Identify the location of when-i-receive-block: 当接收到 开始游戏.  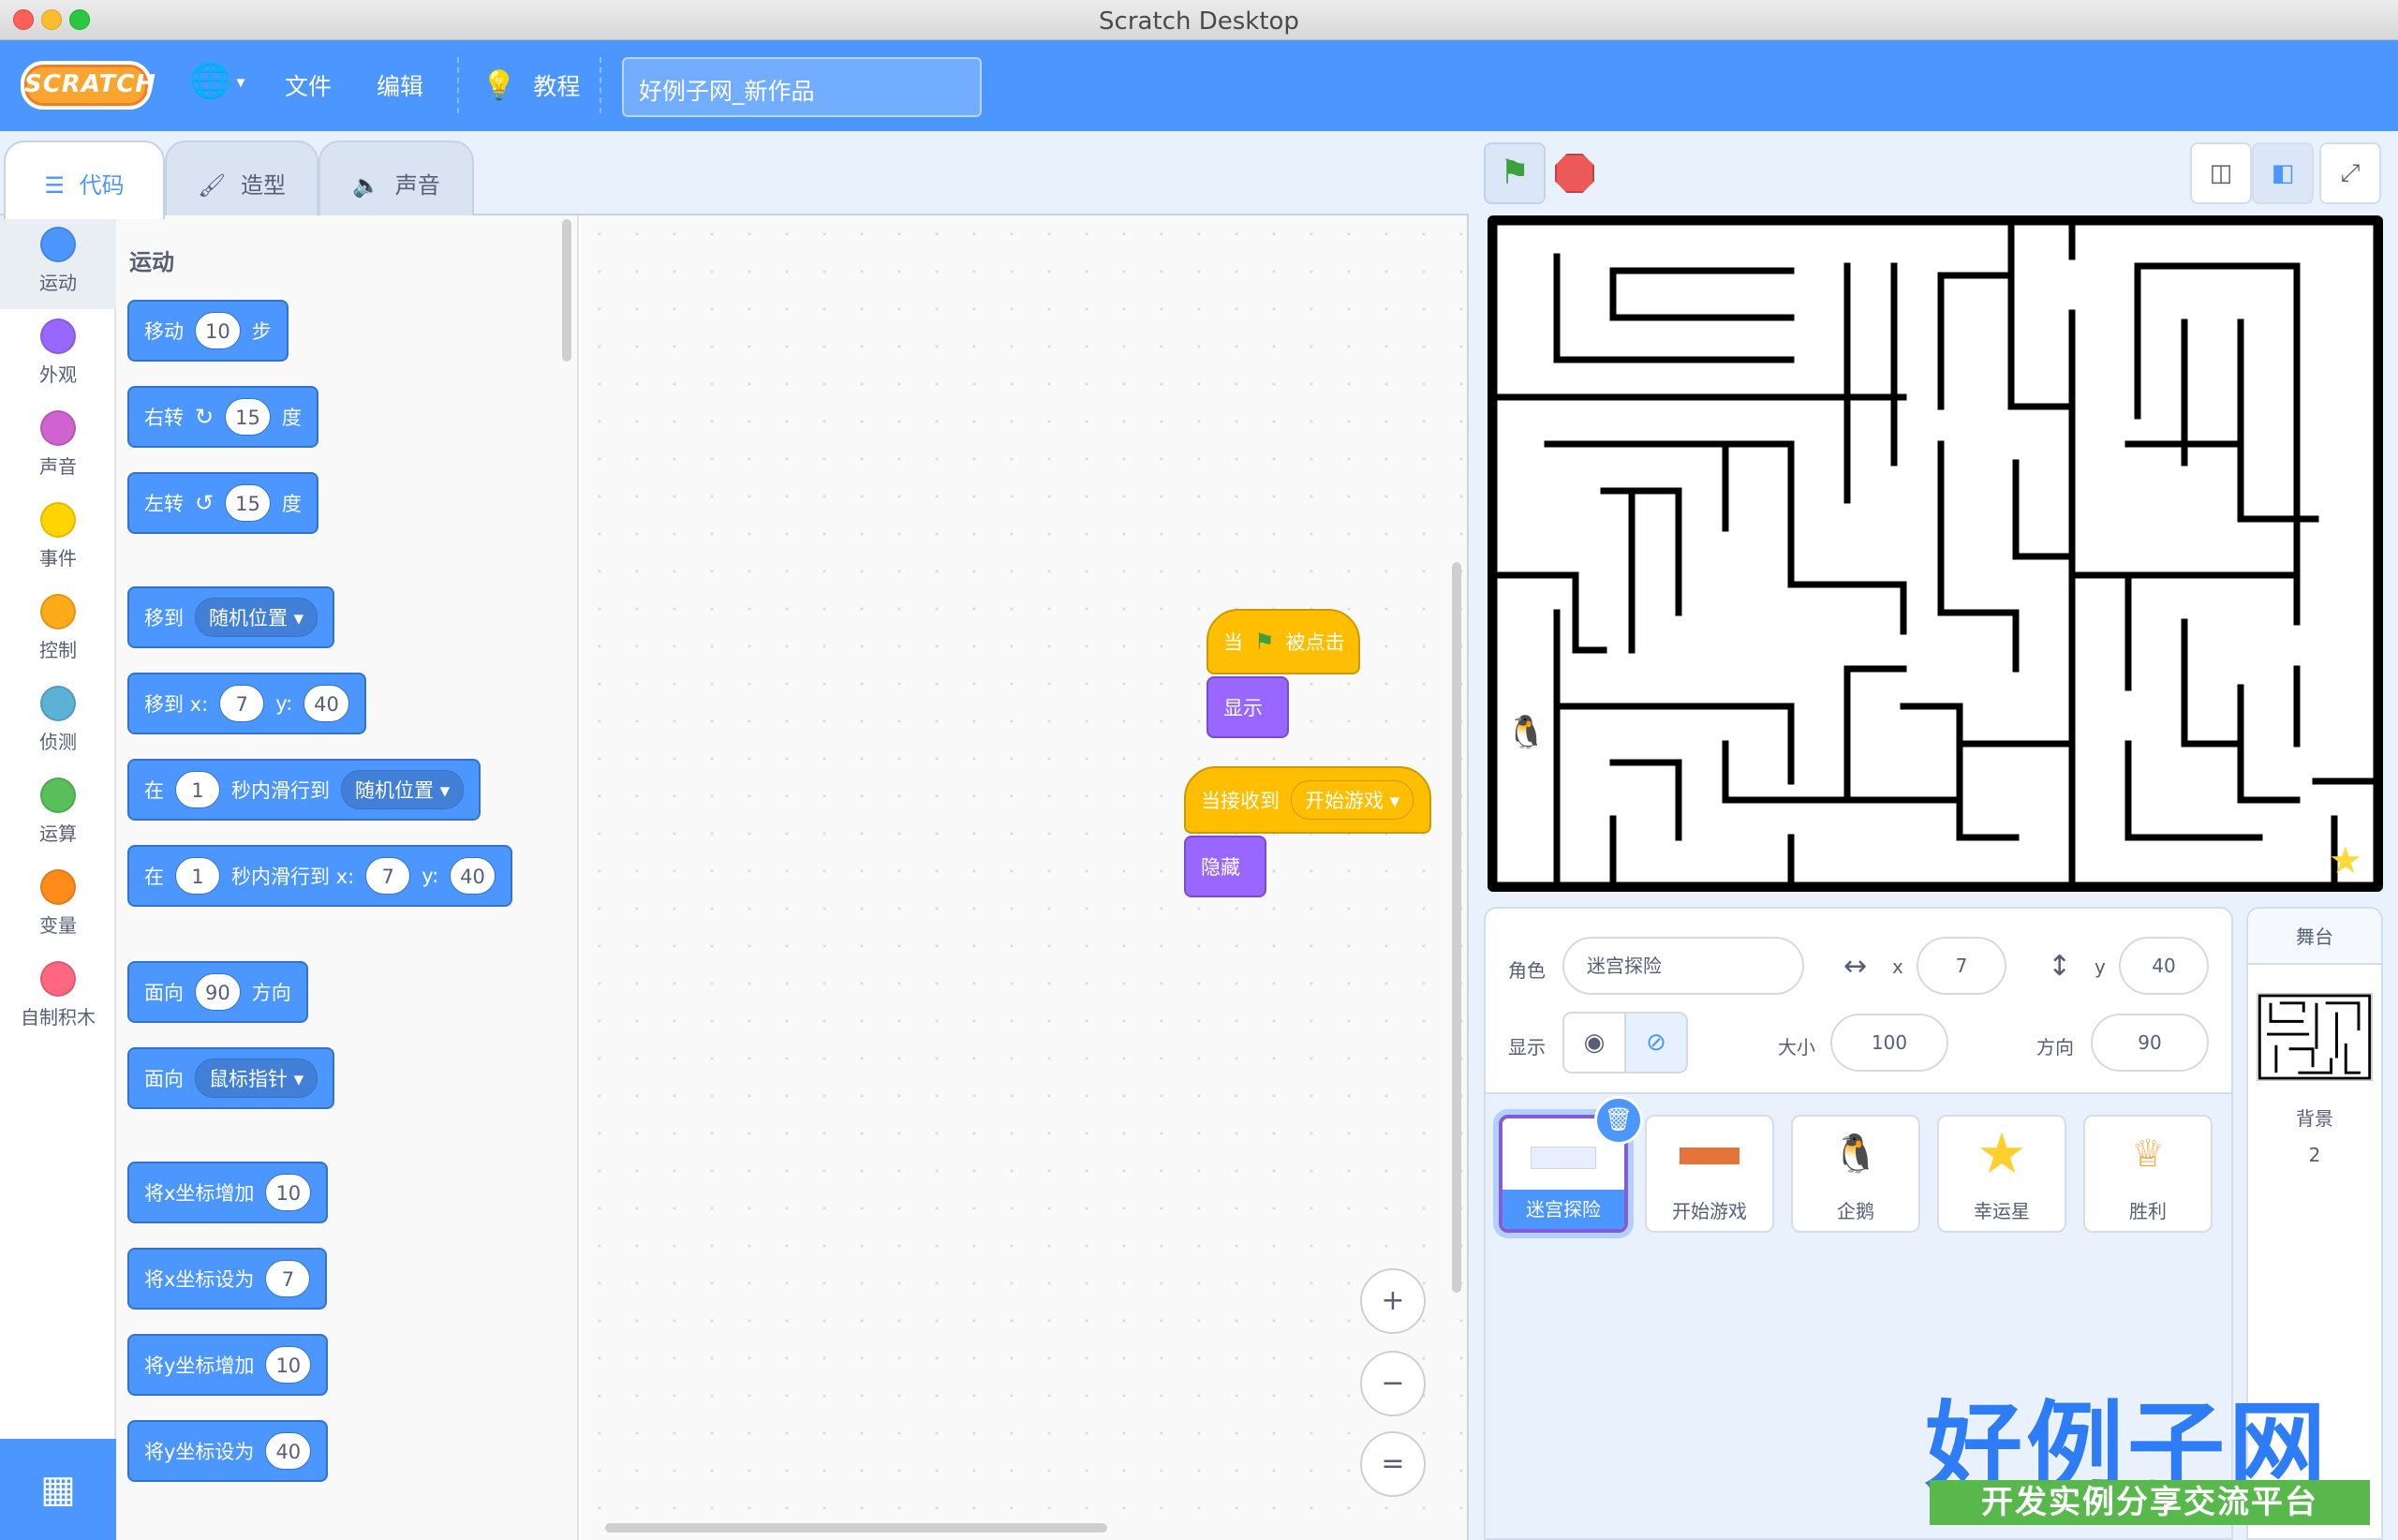
(1307, 800).